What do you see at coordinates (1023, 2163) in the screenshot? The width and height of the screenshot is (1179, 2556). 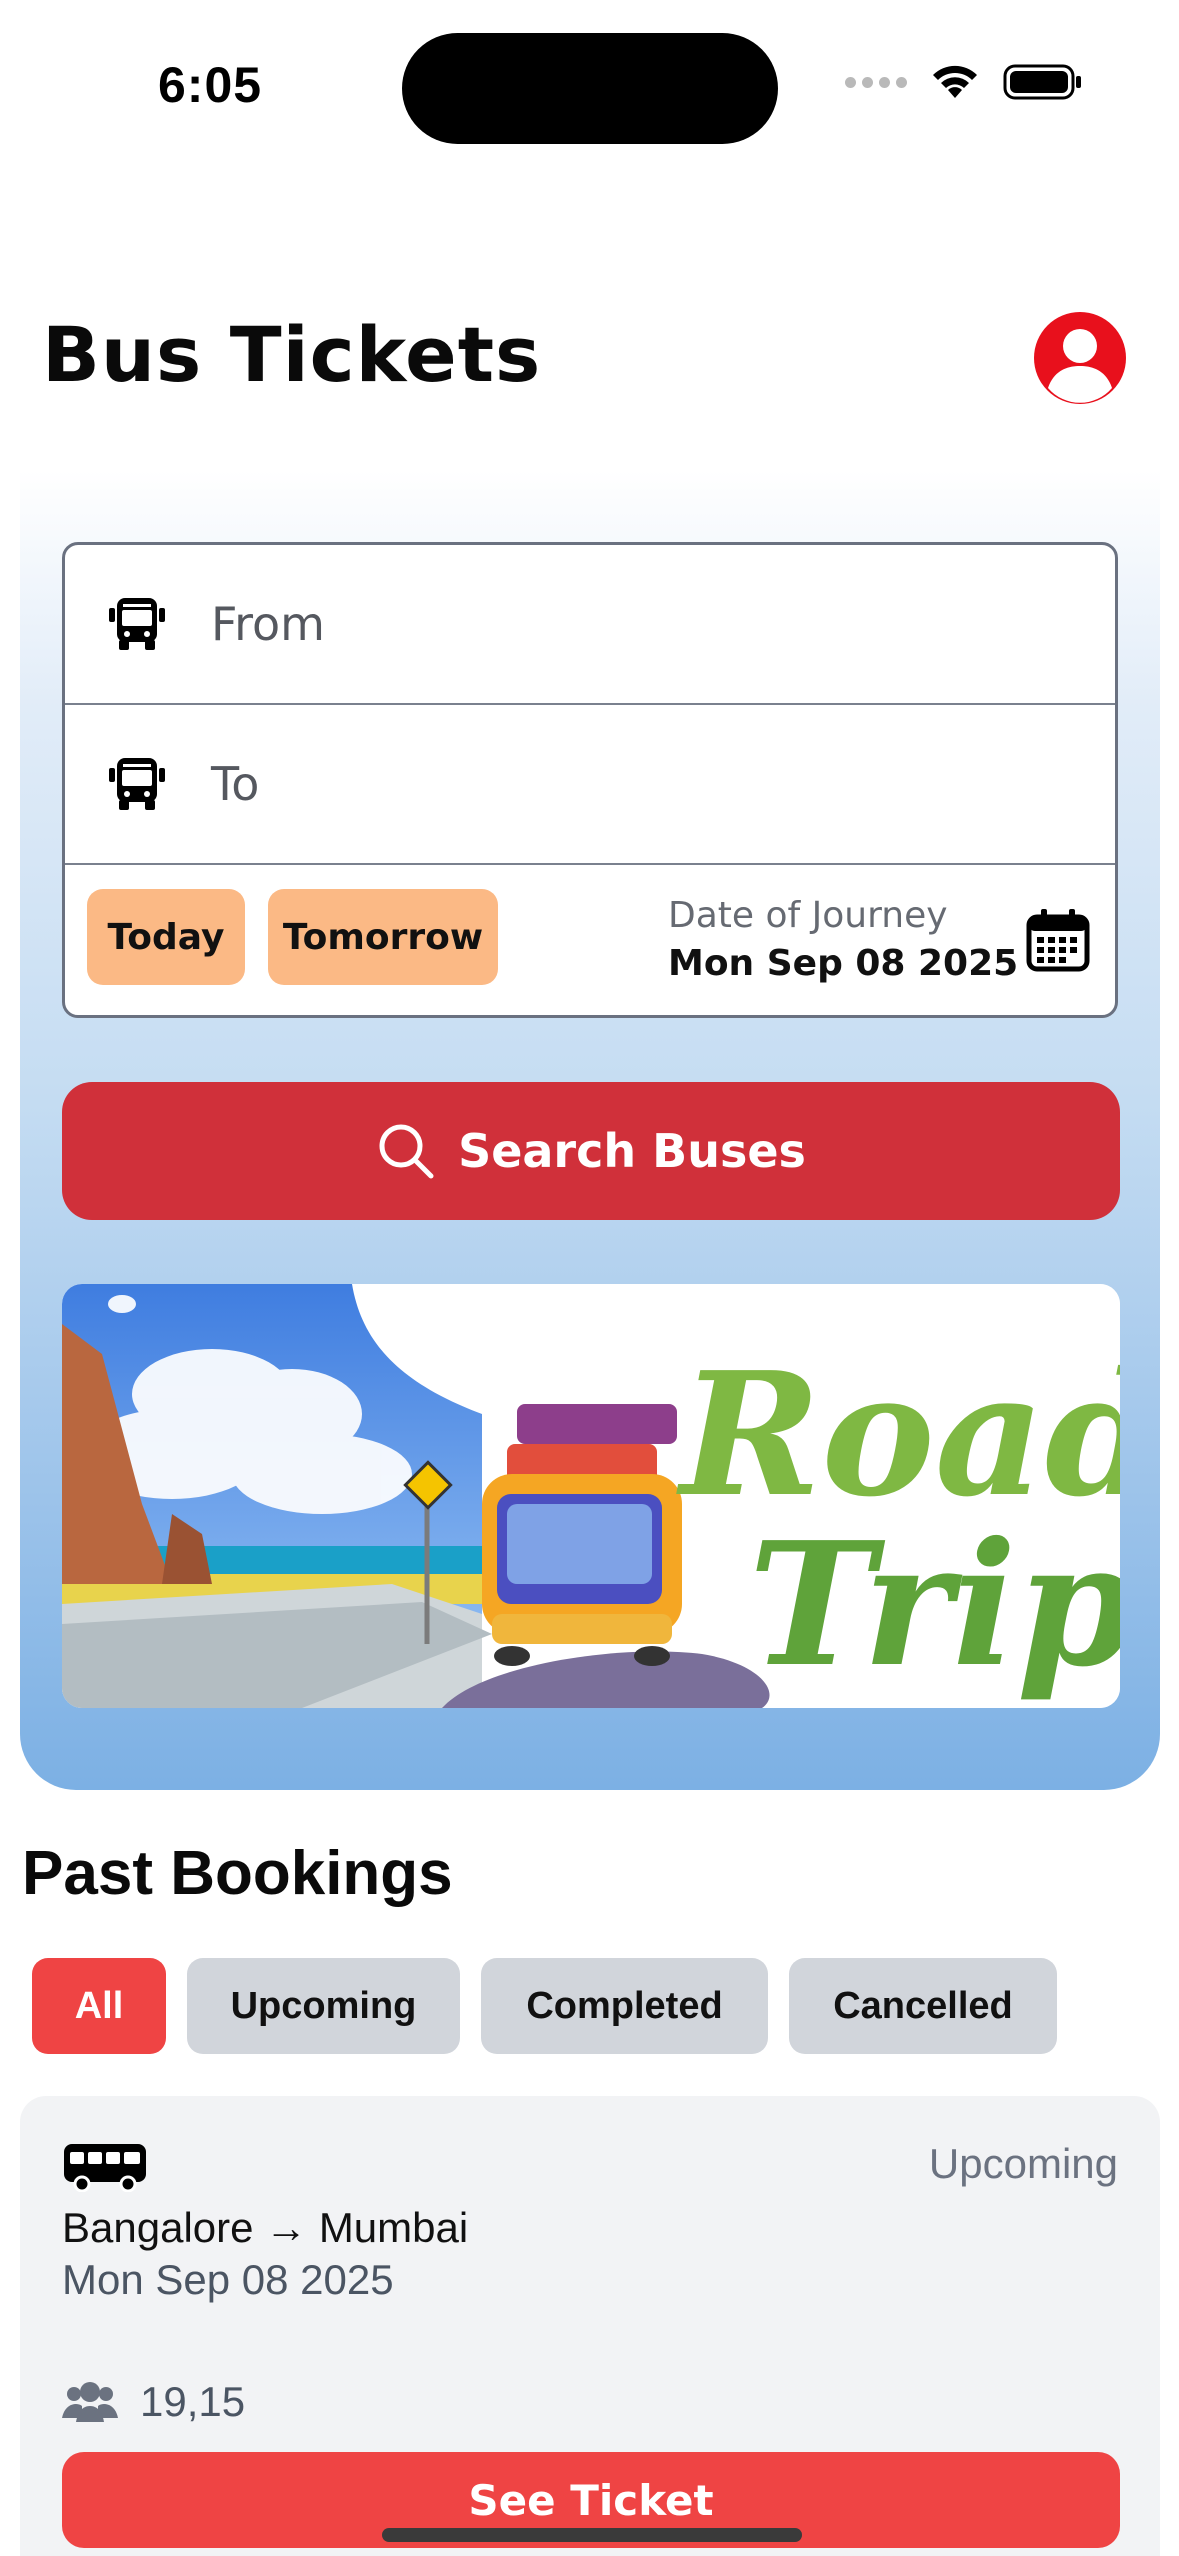 I see `booking-status: Upcoming` at bounding box center [1023, 2163].